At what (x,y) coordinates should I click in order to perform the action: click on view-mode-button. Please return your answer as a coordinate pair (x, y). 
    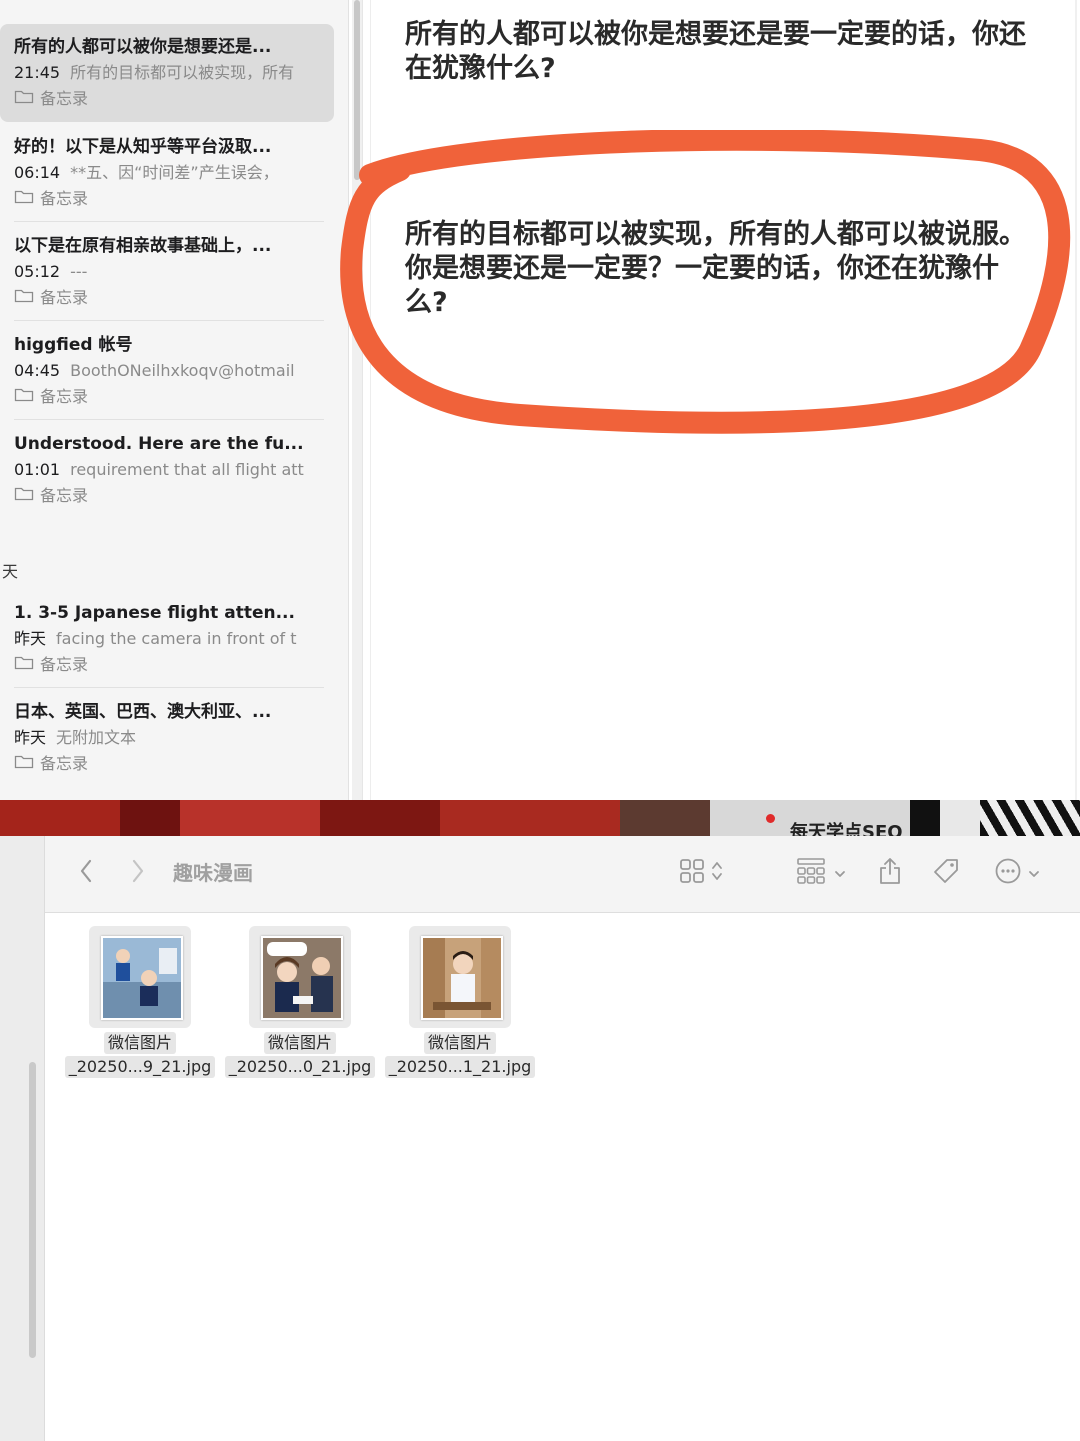
    Looking at the image, I should click on (701, 873).